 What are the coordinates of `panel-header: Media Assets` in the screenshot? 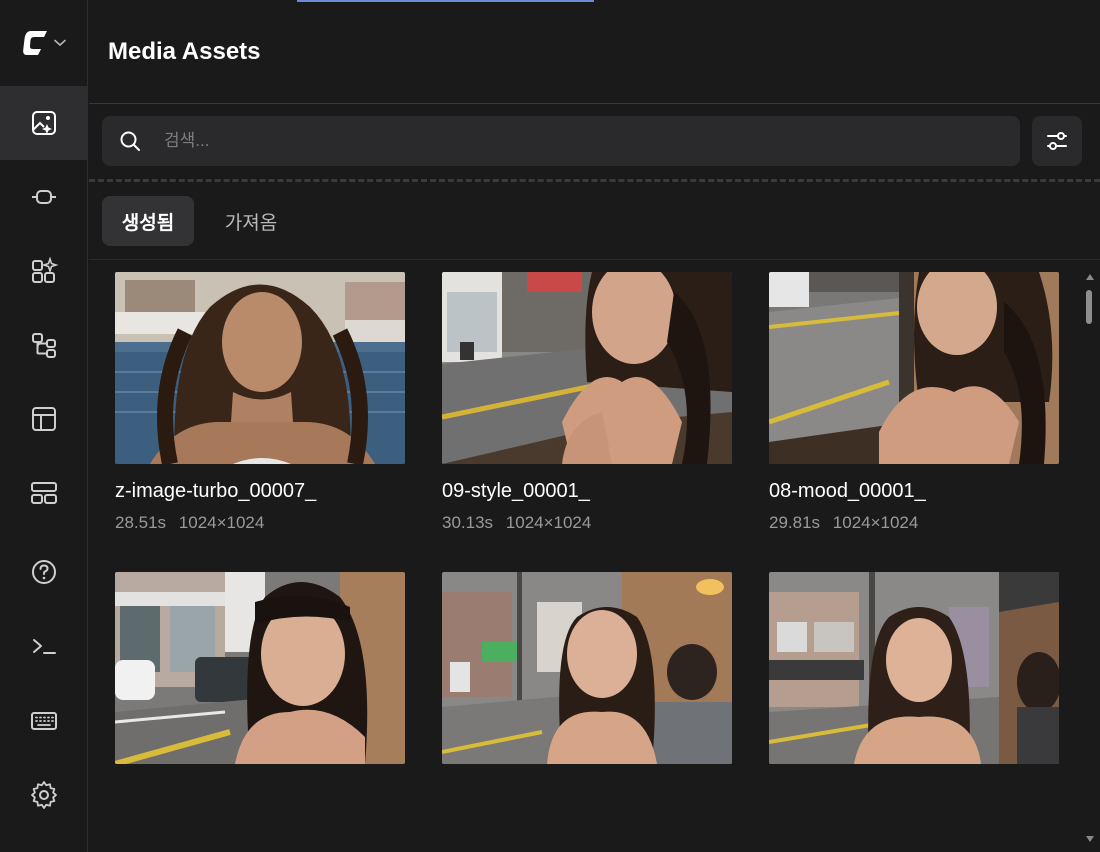 It's located at (594, 52).